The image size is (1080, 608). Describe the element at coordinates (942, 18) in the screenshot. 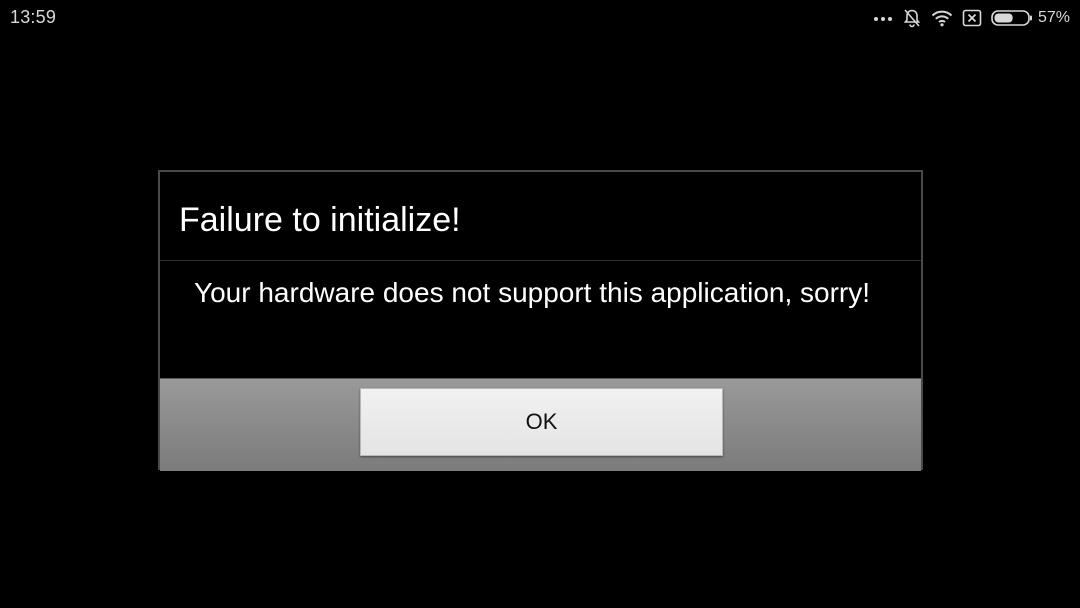

I see `wifi-icon` at that location.